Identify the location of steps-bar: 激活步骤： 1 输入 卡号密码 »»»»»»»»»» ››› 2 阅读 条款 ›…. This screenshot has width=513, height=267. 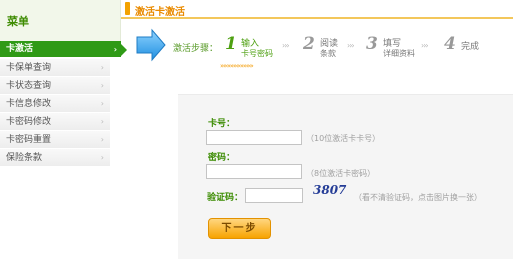
(317, 48).